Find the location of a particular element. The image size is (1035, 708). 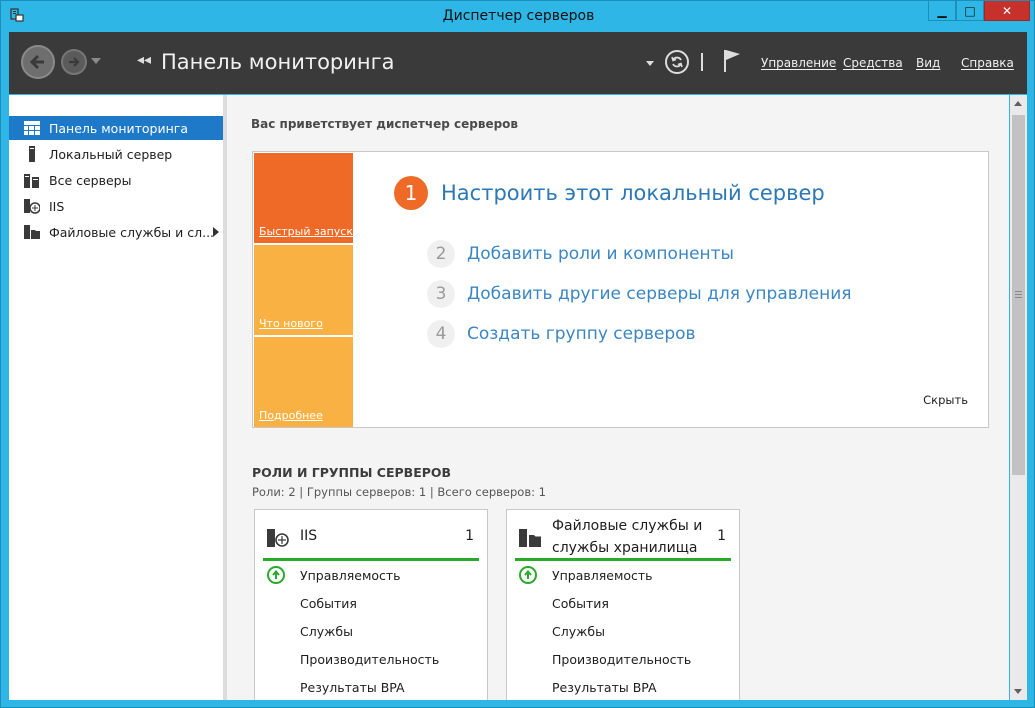

tile-quick-start: Быстрый запуск is located at coordinates (303, 198).